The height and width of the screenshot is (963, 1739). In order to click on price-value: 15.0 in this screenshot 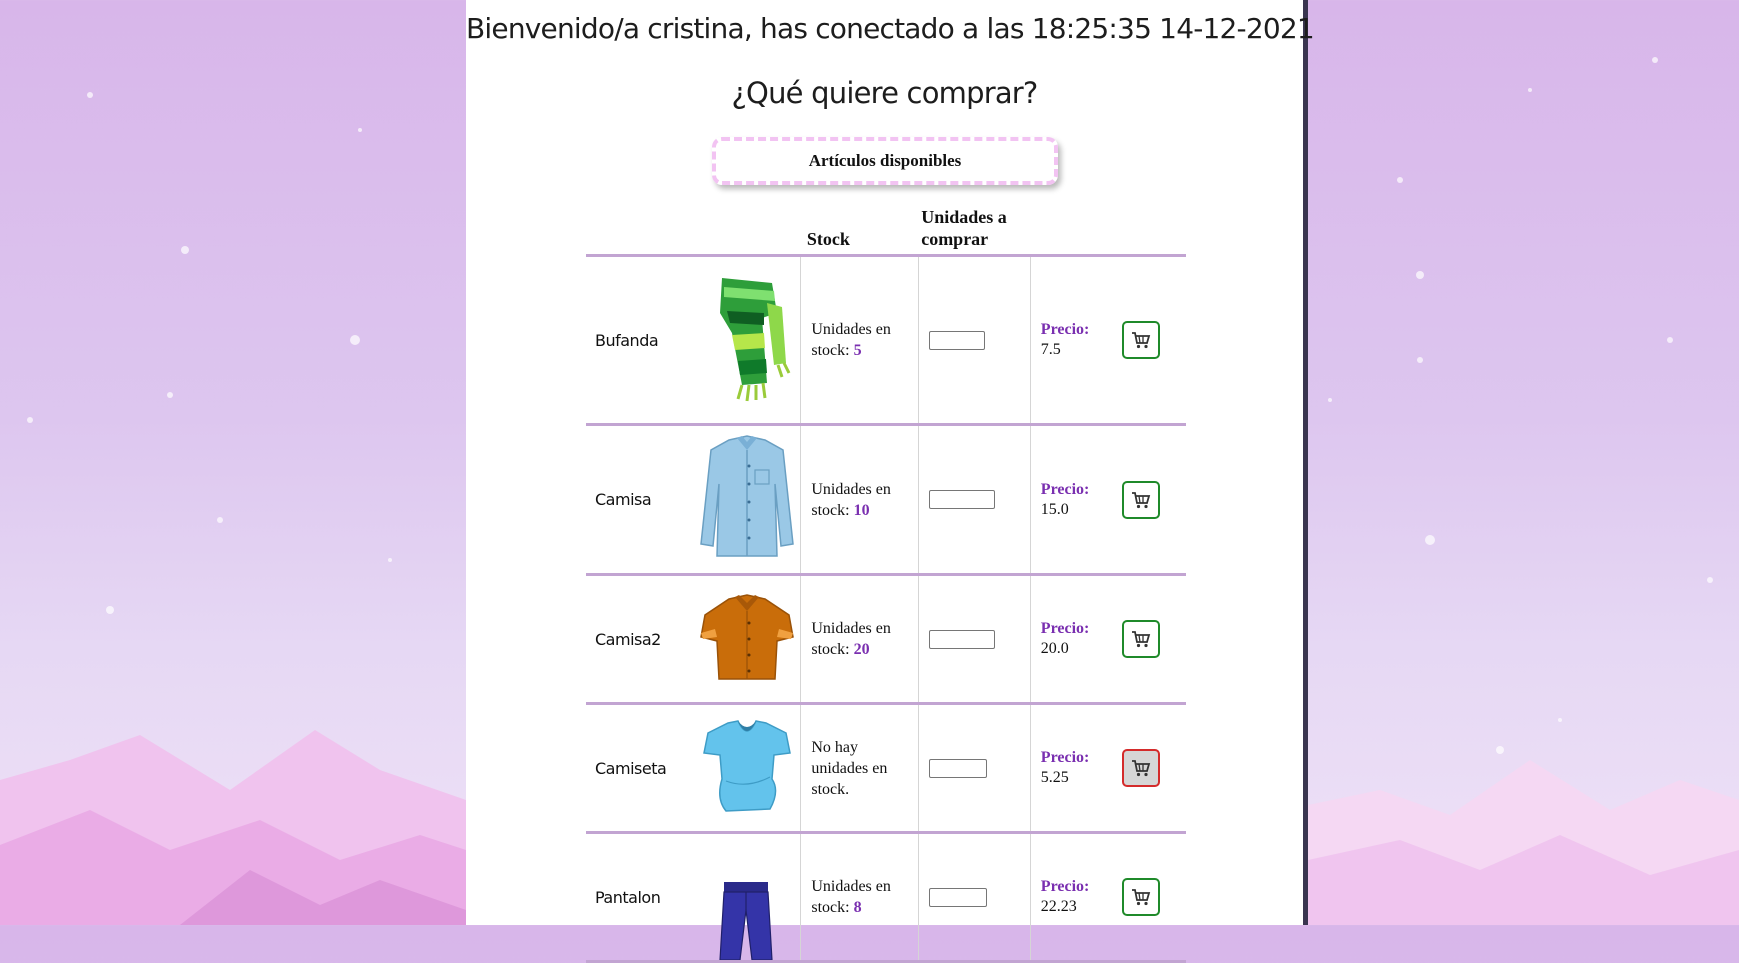, I will do `click(1054, 509)`.